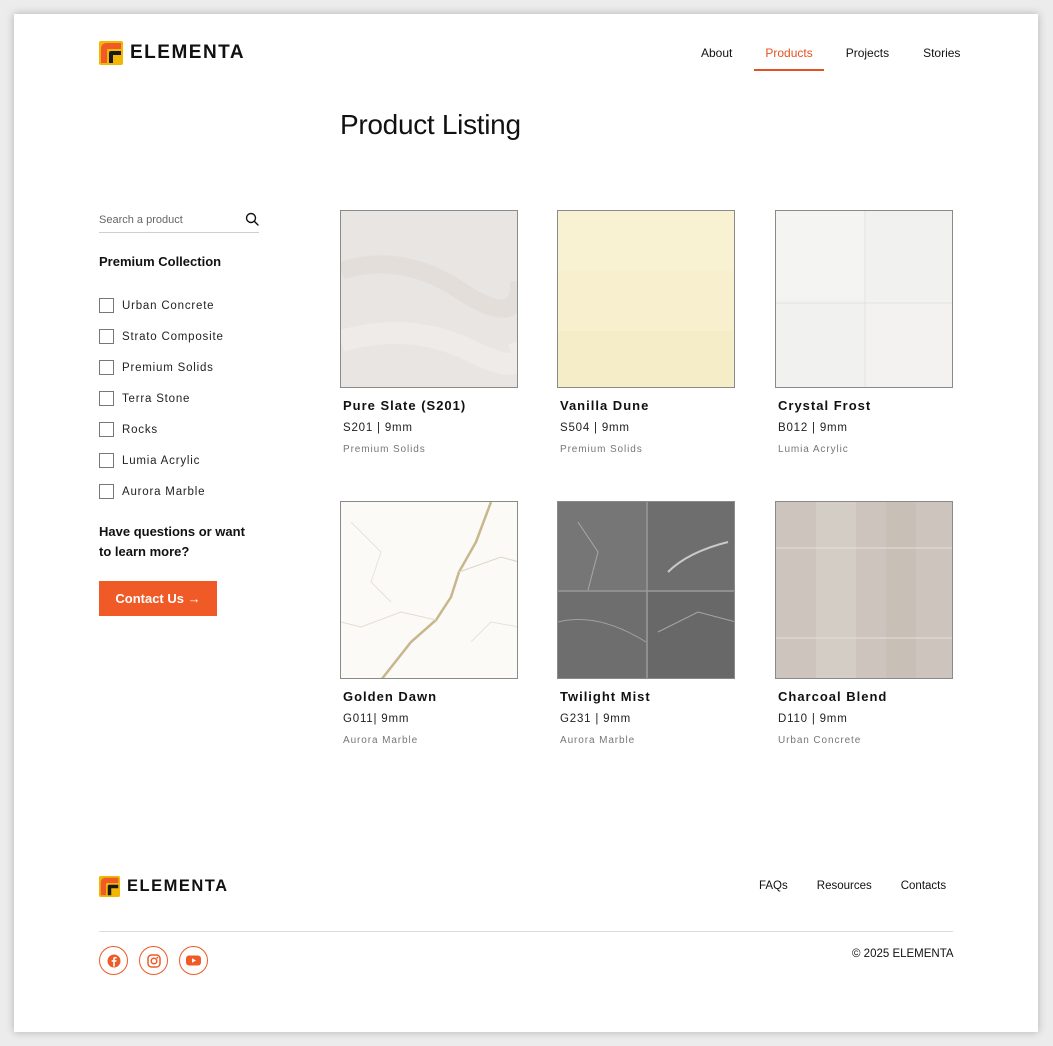 The height and width of the screenshot is (1046, 1053). Describe the element at coordinates (903, 954) in the screenshot. I see `copyright: © 2025 ELEMENTA` at that location.